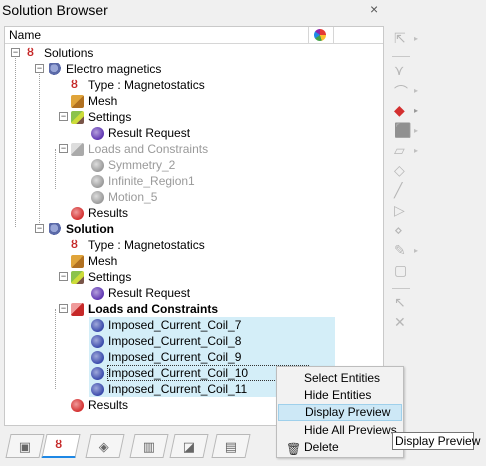 This screenshot has width=486, height=466. What do you see at coordinates (25, 35) in the screenshot?
I see `name-column-header: Name` at bounding box center [25, 35].